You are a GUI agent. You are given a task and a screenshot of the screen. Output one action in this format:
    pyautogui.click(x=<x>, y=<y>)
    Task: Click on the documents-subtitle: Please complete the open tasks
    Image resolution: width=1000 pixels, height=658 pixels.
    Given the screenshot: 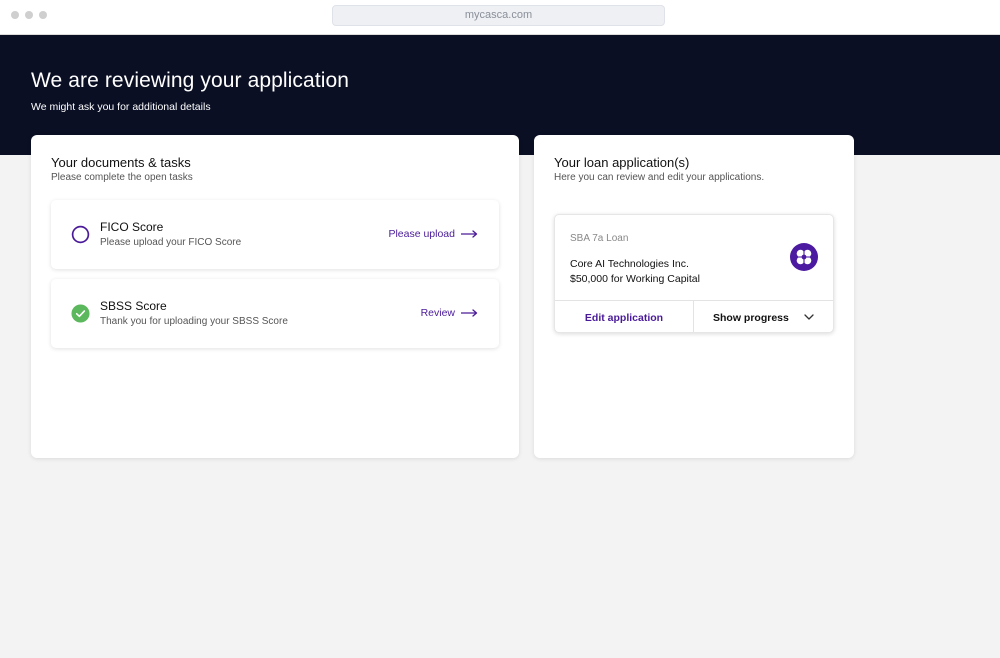 What is the action you would take?
    pyautogui.click(x=122, y=177)
    